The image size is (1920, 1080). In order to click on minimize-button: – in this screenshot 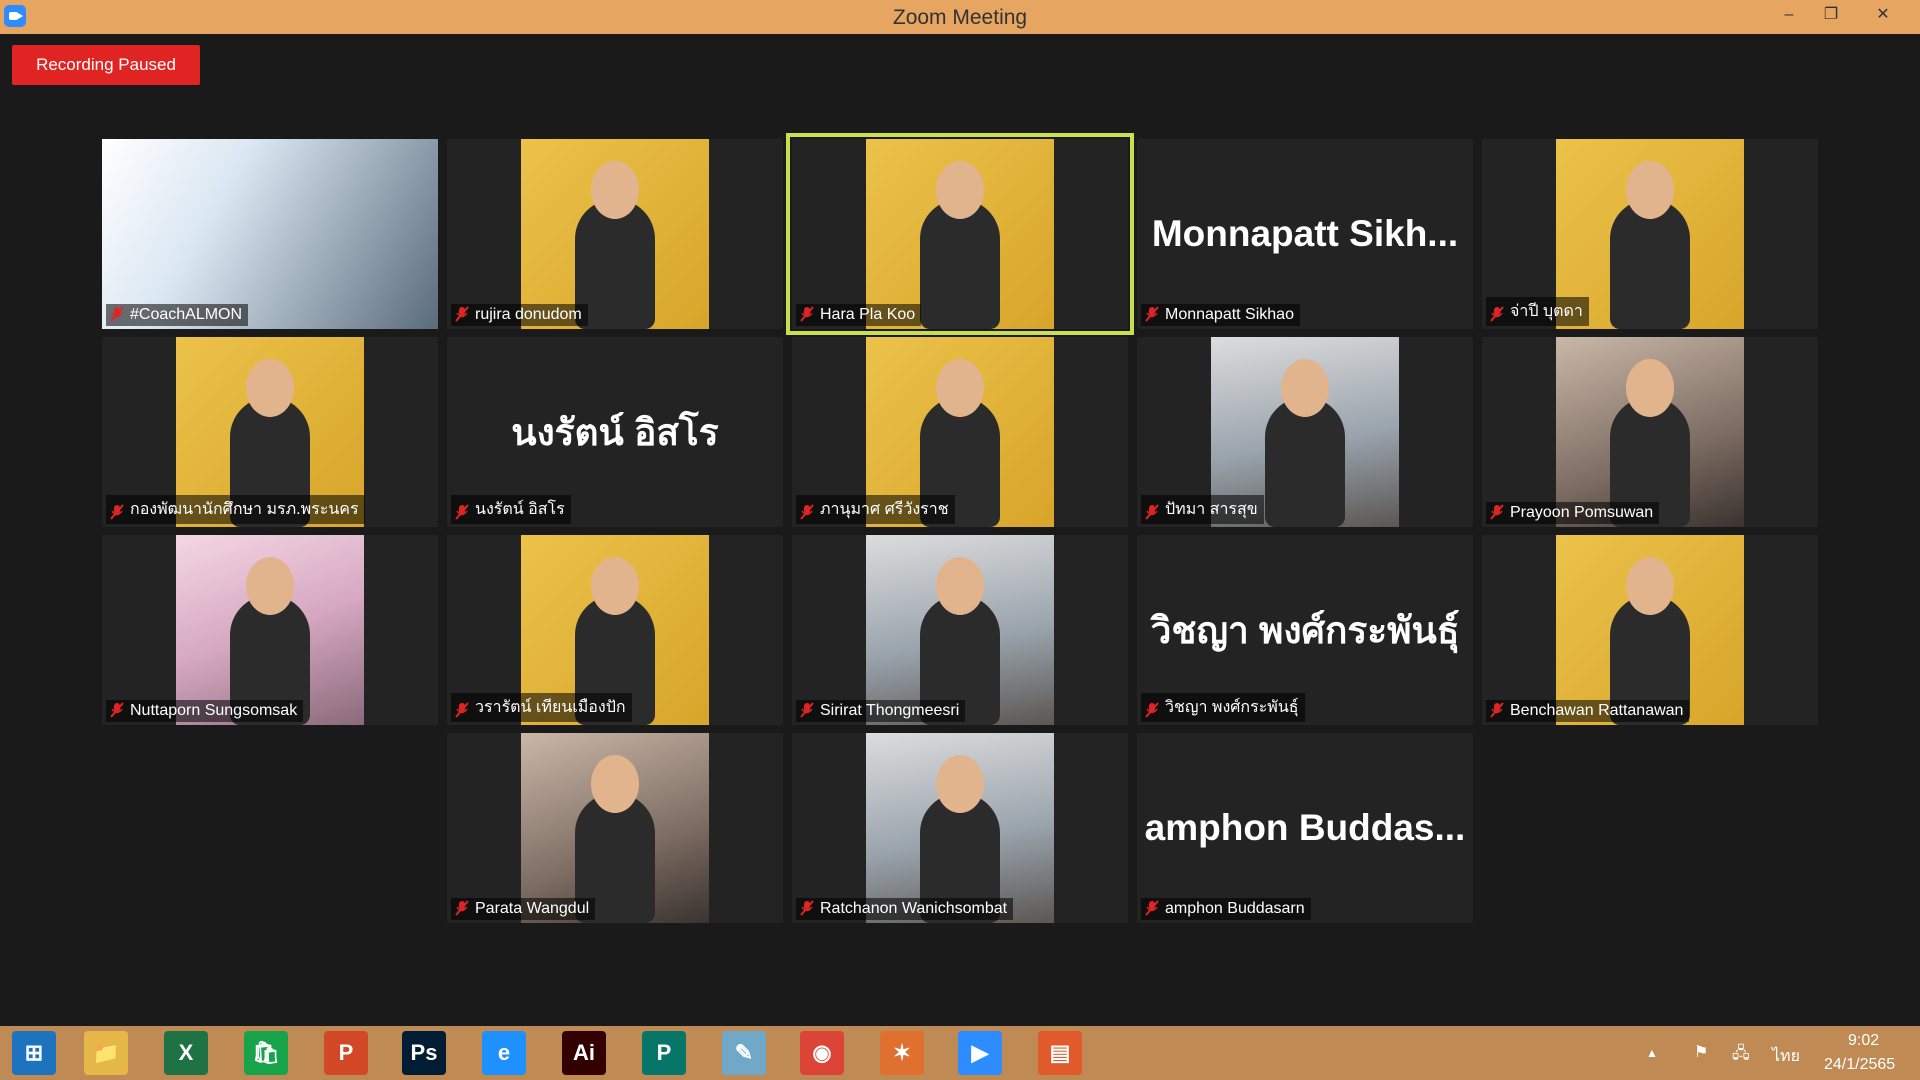, I will do `click(1789, 17)`.